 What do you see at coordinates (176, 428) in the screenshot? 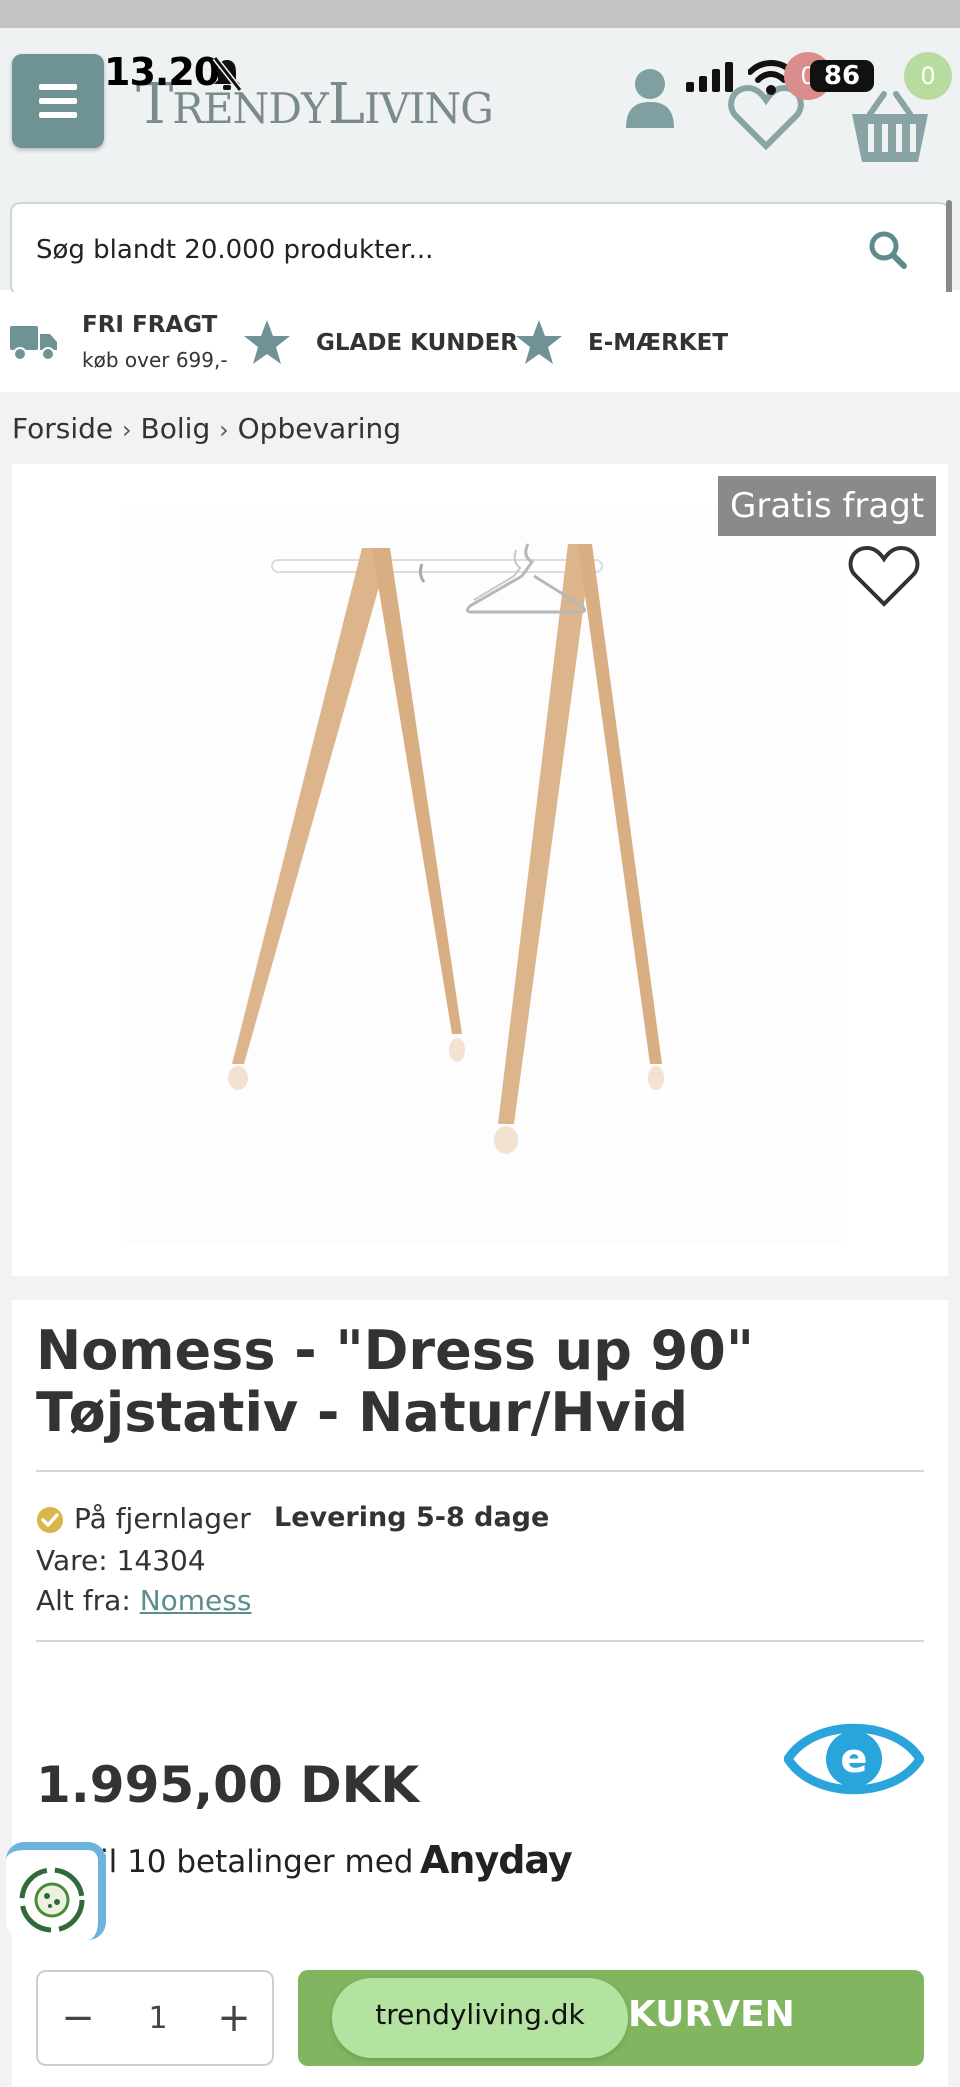
I see `breadcrumb-item-bolig: Bolig` at bounding box center [176, 428].